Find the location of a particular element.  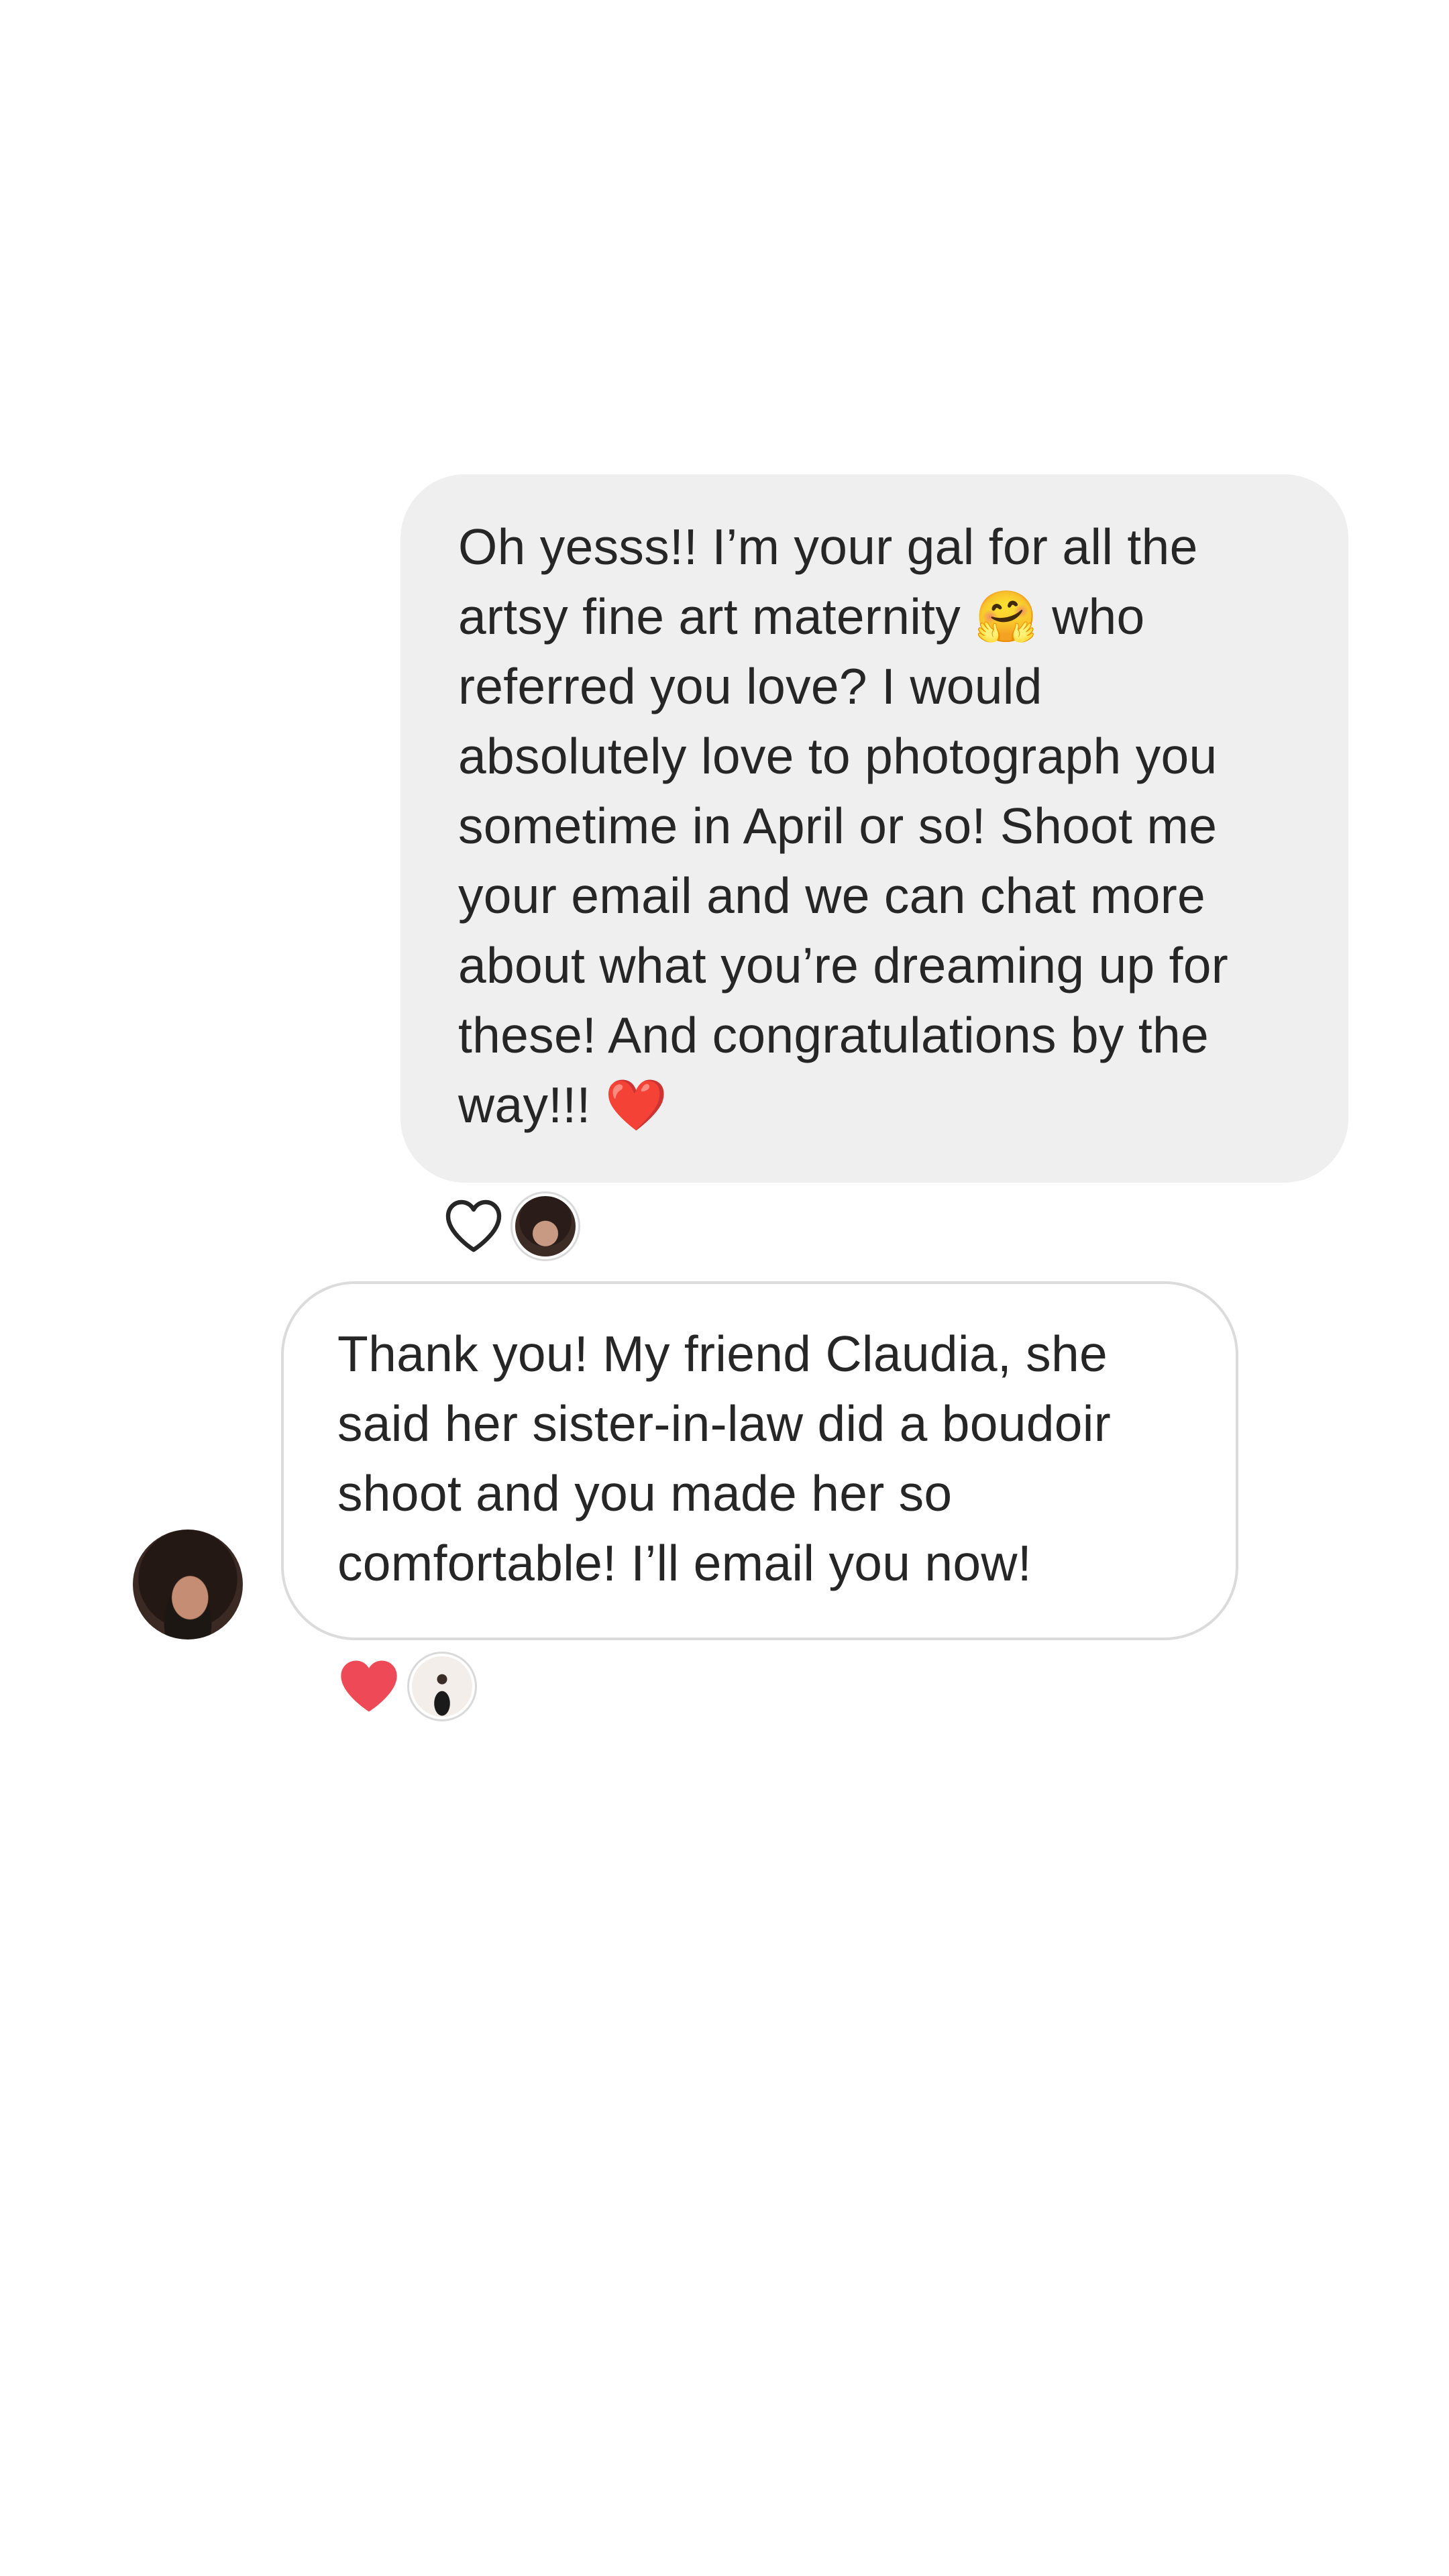

outgoing-message-reactions is located at coordinates (509, 1226).